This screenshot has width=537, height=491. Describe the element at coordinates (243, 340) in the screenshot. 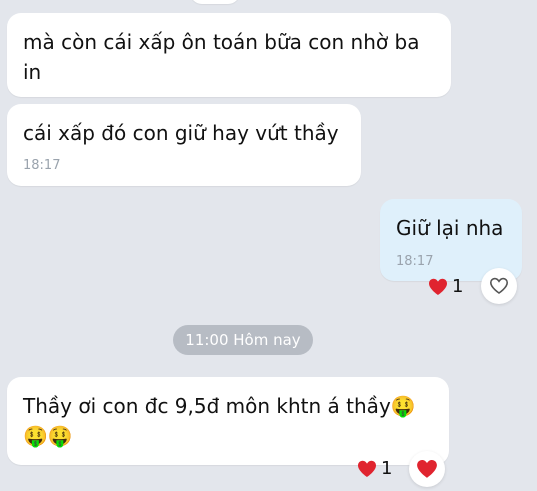

I see `date-divider: 11:00 Hôm nay` at that location.